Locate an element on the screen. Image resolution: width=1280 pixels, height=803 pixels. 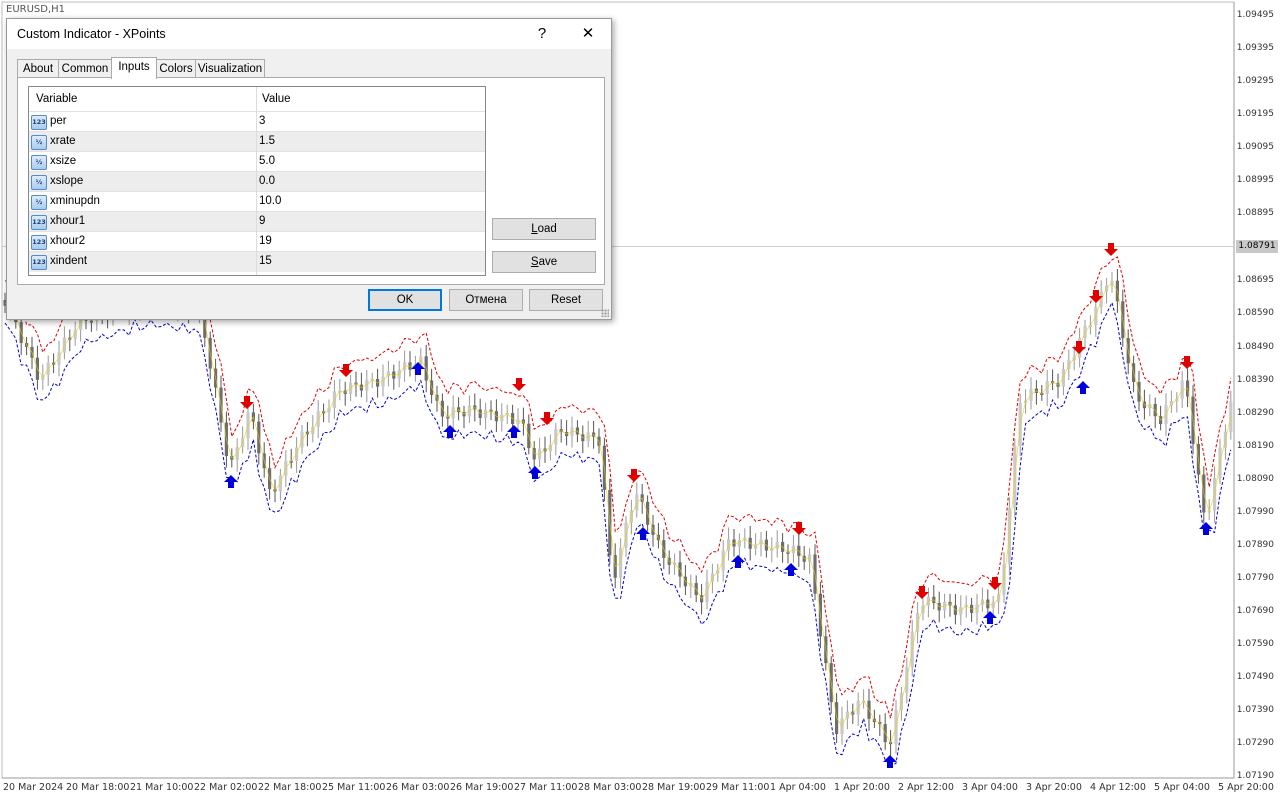
variable-name: xminupdn is located at coordinates (75, 201).